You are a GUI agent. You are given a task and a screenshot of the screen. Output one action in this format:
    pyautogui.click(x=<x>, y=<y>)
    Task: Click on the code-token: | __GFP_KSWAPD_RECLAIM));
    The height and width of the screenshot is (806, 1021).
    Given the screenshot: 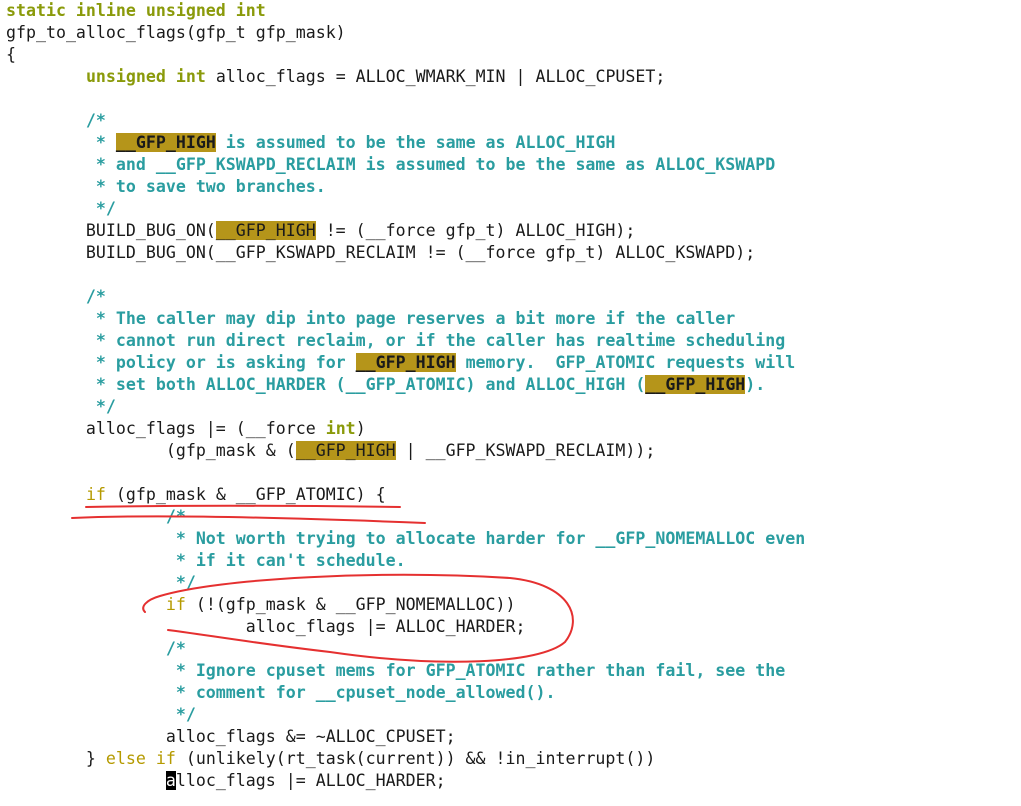 What is the action you would take?
    pyautogui.click(x=525, y=450)
    